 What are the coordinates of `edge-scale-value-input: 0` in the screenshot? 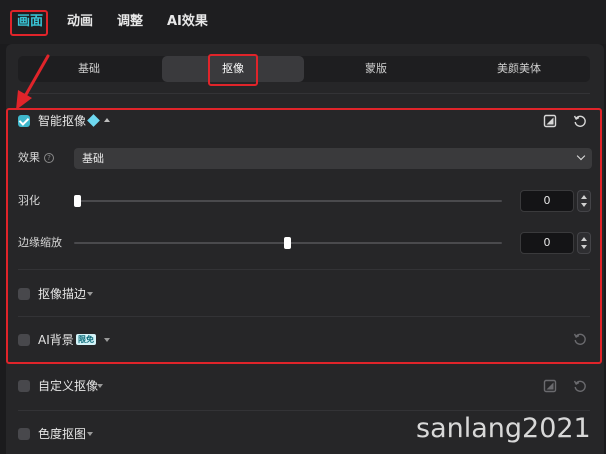 It's located at (547, 243).